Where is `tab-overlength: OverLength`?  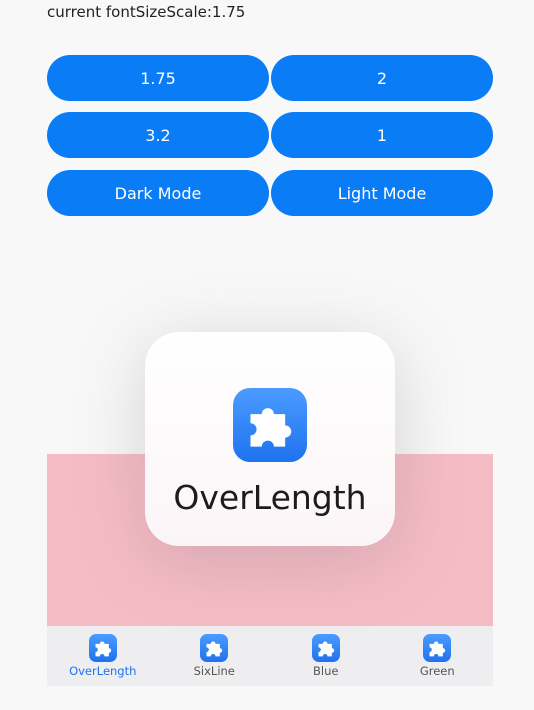
tab-overlength: OverLength is located at coordinates (103, 656).